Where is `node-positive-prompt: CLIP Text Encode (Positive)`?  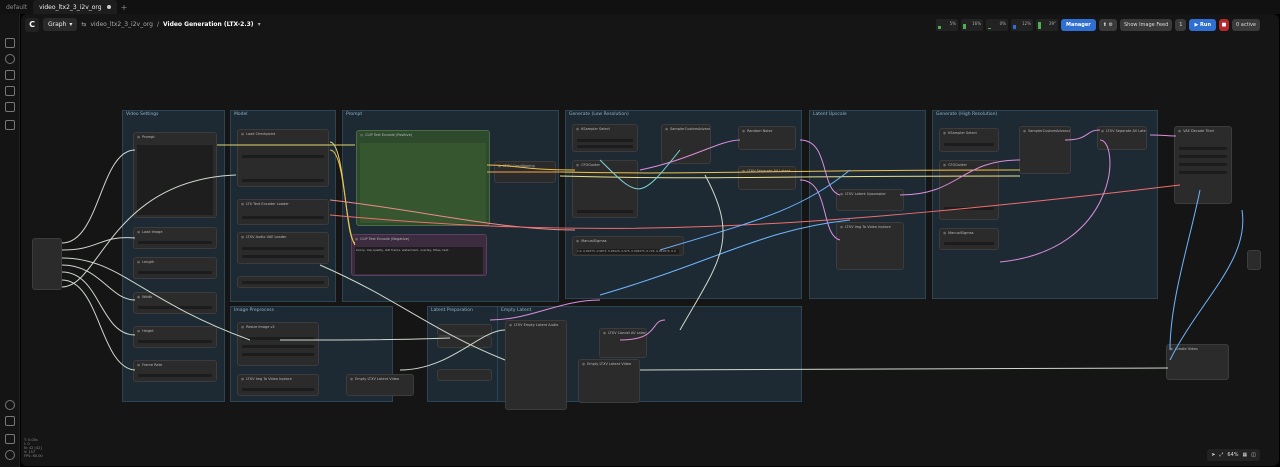
node-positive-prompt: CLIP Text Encode (Positive) is located at coordinates (423, 178).